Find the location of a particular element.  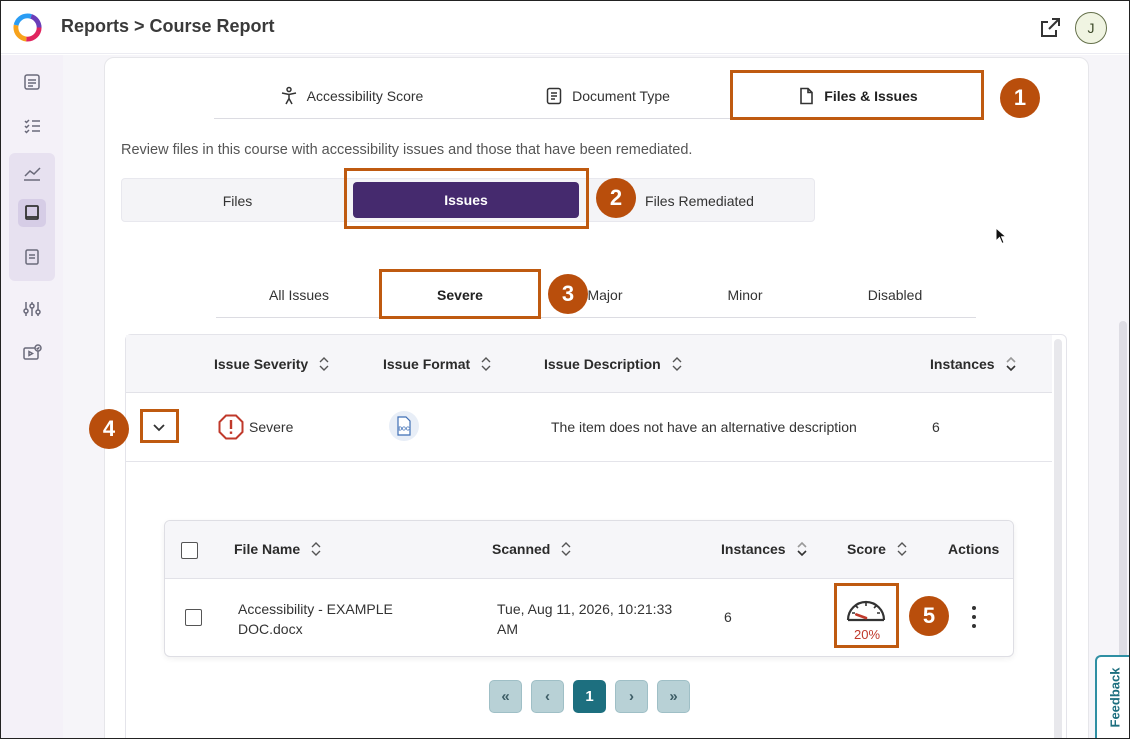

tab-document-type: Document Type is located at coordinates (607, 96).